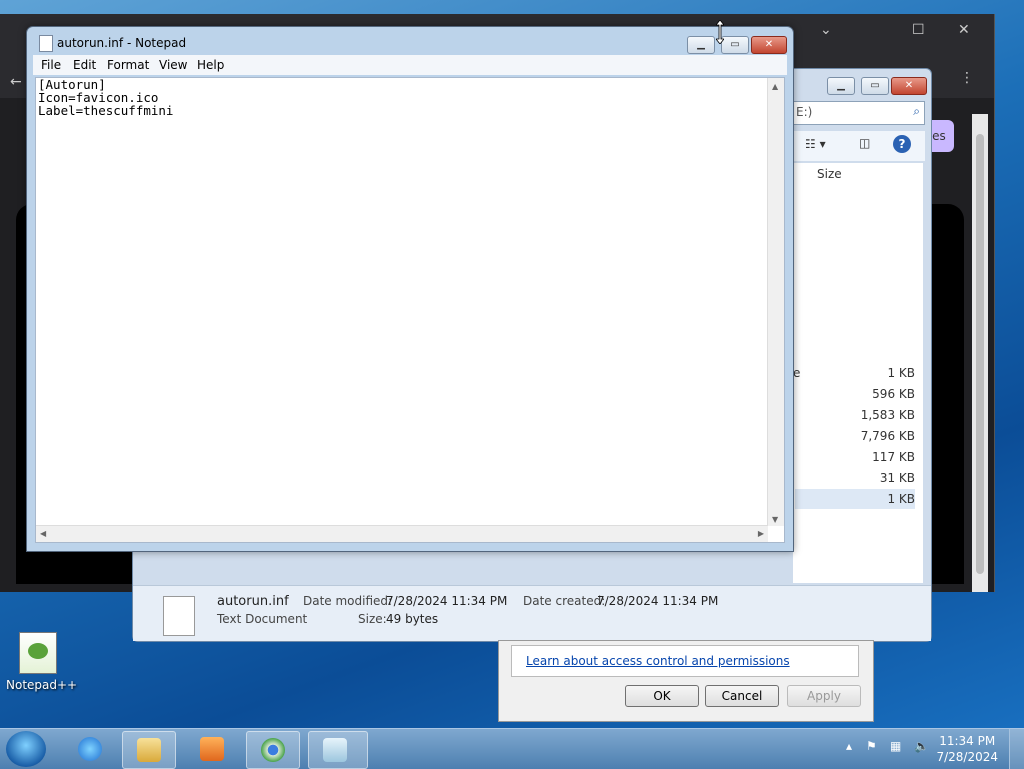 The image size is (1024, 769). What do you see at coordinates (804, 112) in the screenshot?
I see `search-placeholder: E:)` at bounding box center [804, 112].